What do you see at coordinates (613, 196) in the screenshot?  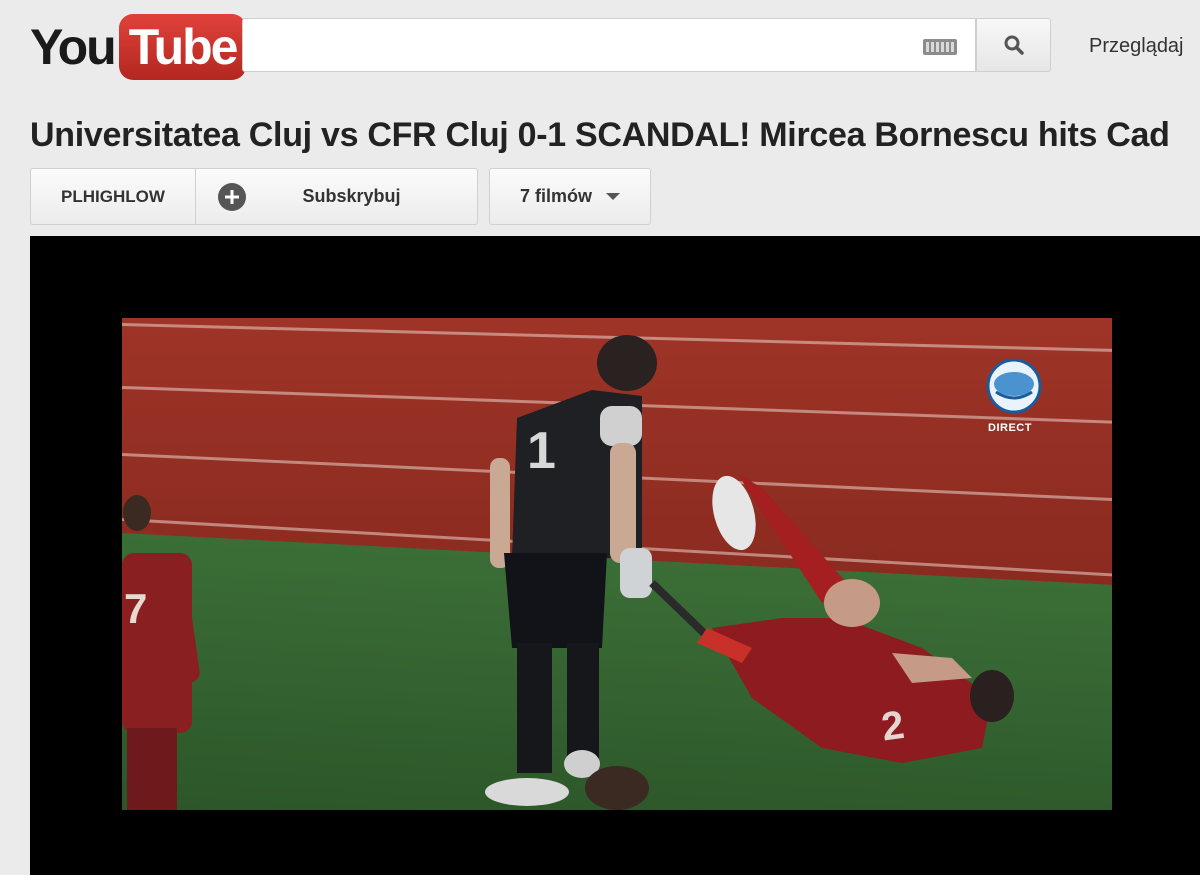 I see `caret-down-icon` at bounding box center [613, 196].